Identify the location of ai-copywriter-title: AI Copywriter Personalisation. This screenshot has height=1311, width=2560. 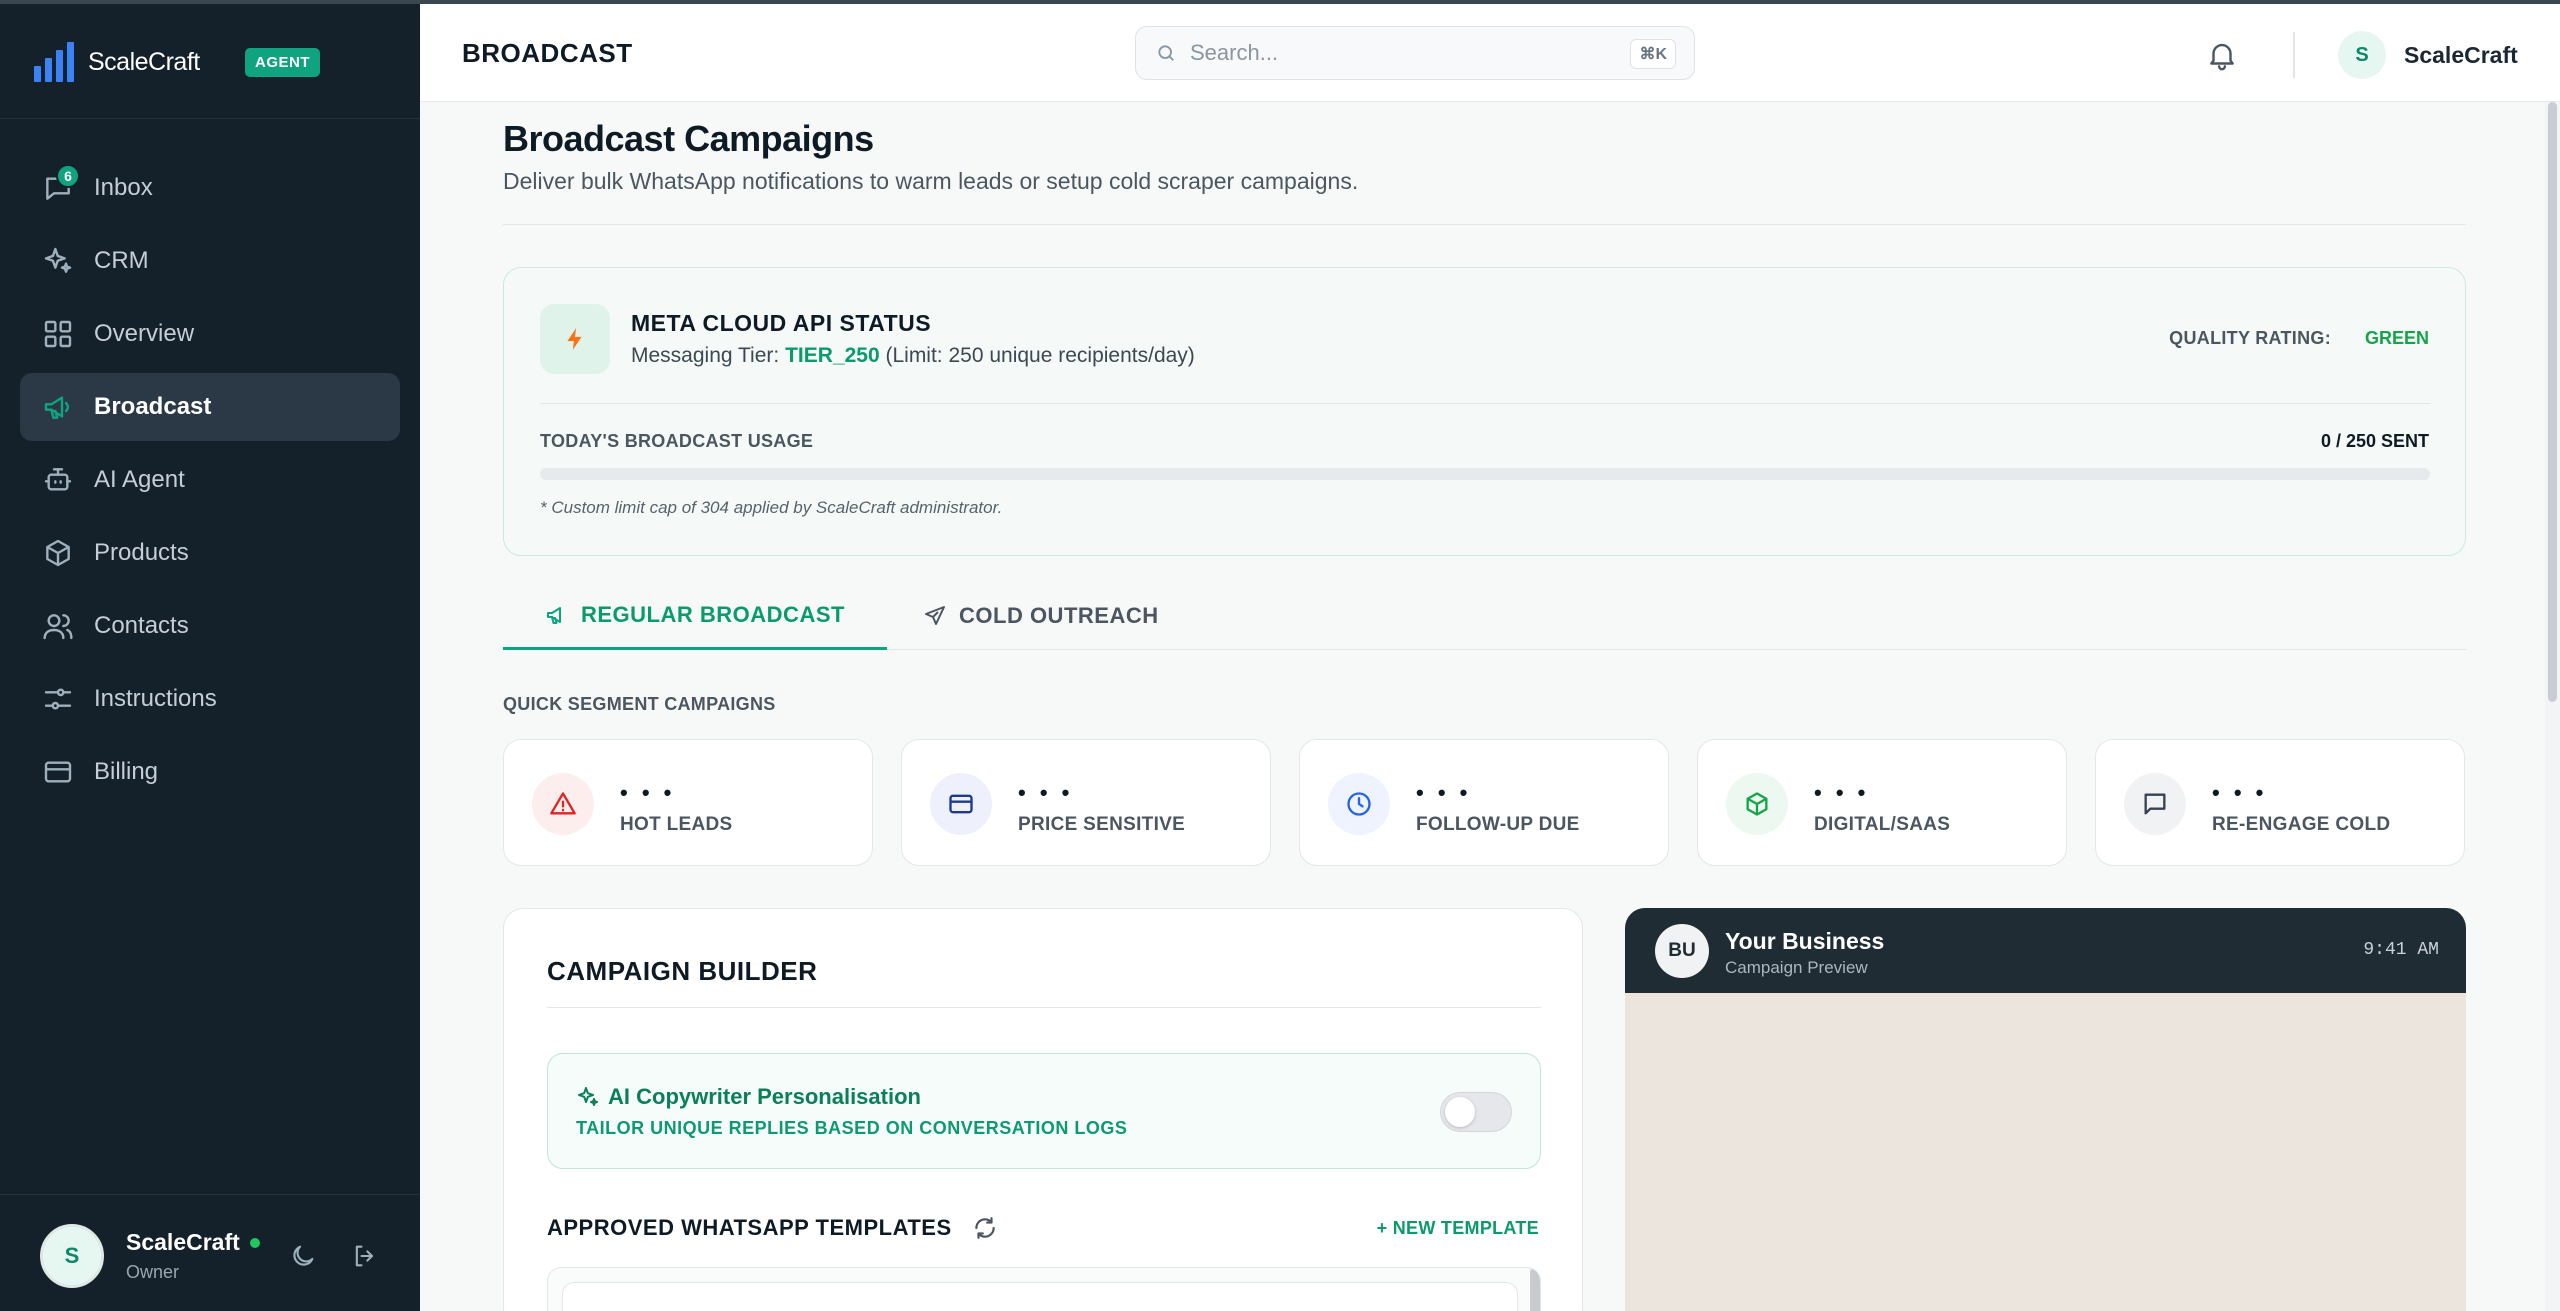
(764, 1096).